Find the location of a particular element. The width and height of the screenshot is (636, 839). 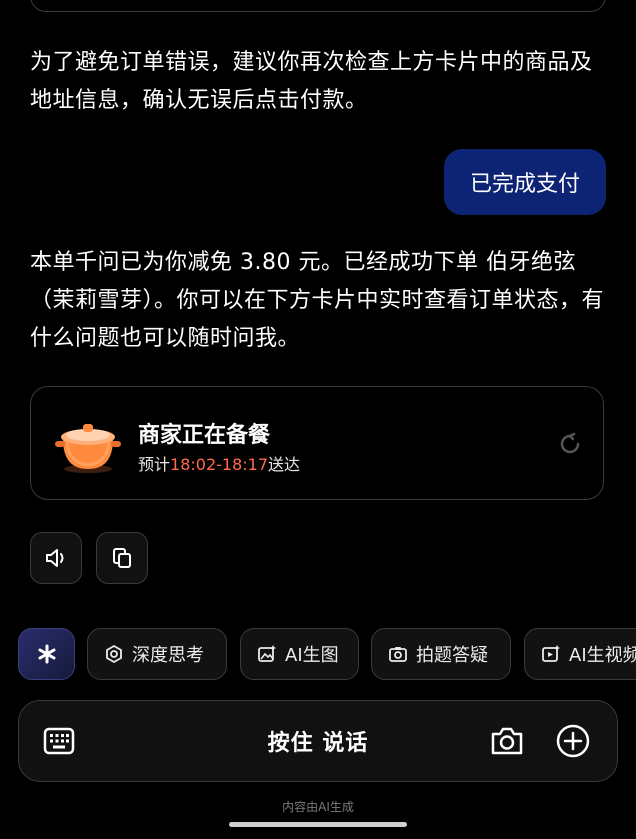

eta-prefix: 预计 is located at coordinates (154, 464).